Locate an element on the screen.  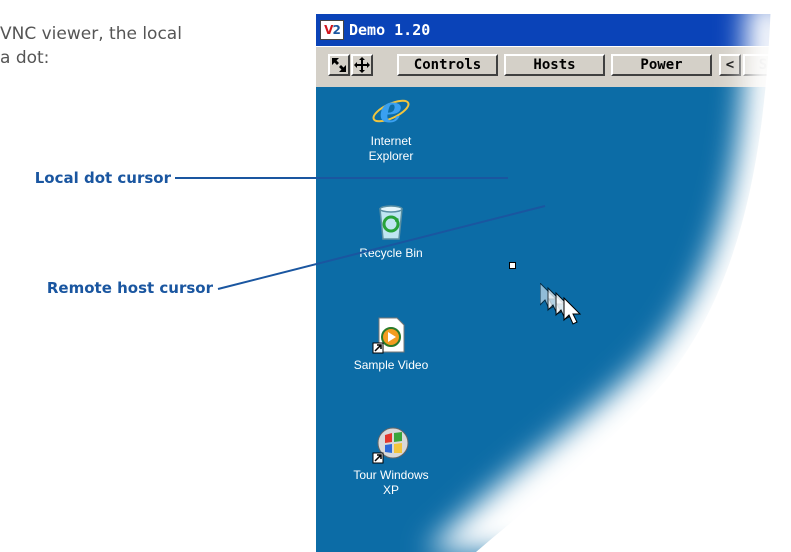
desktop-icon-sample-video: Sample Video is located at coordinates (391, 344).